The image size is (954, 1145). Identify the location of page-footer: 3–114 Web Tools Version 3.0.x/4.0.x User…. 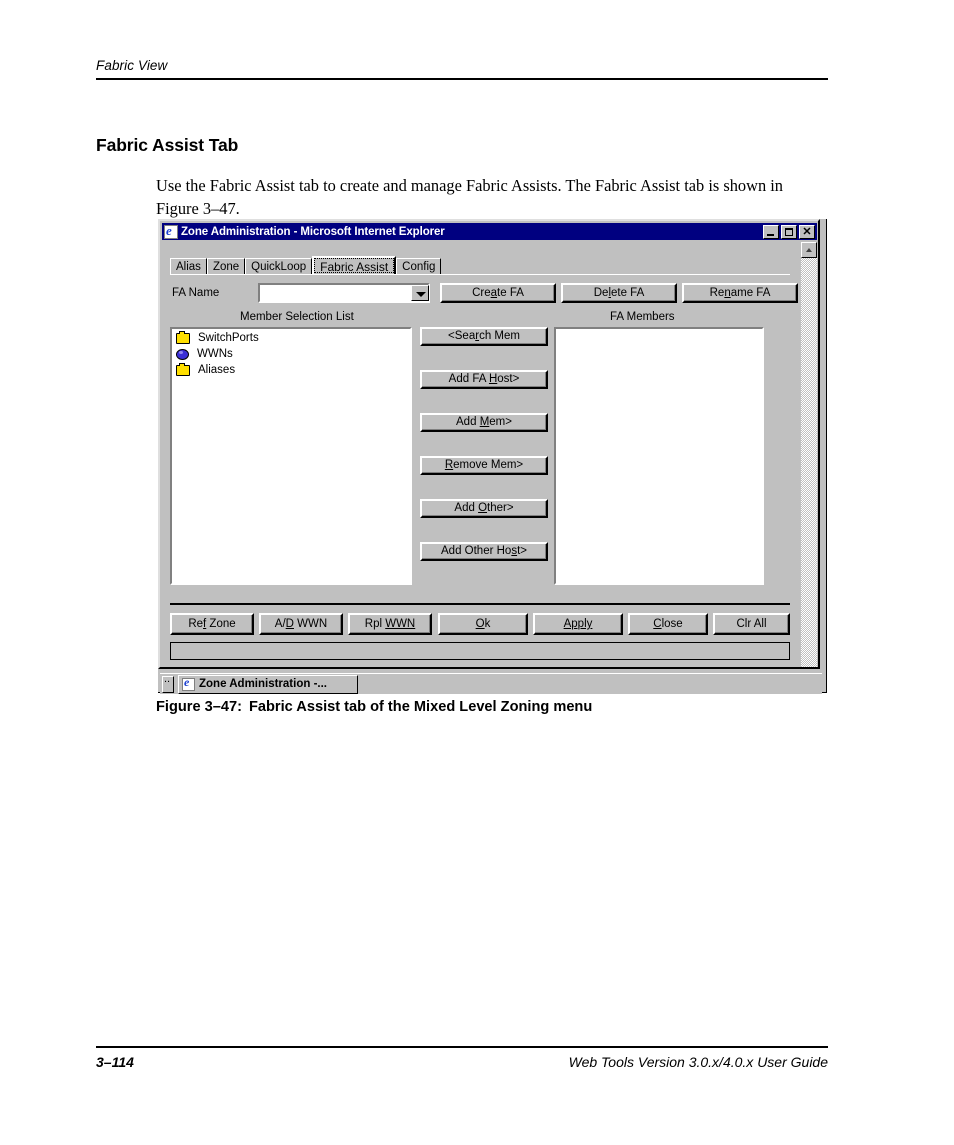
(462, 1058).